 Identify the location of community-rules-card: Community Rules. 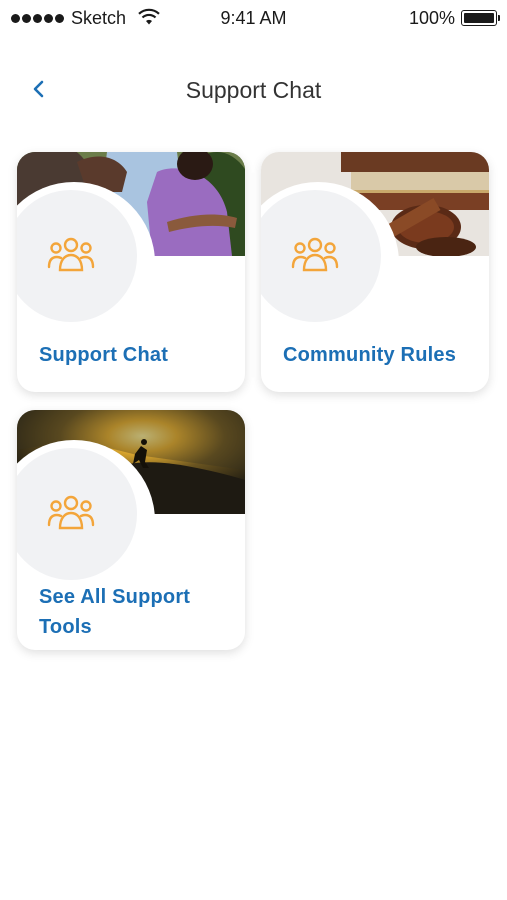
(375, 272).